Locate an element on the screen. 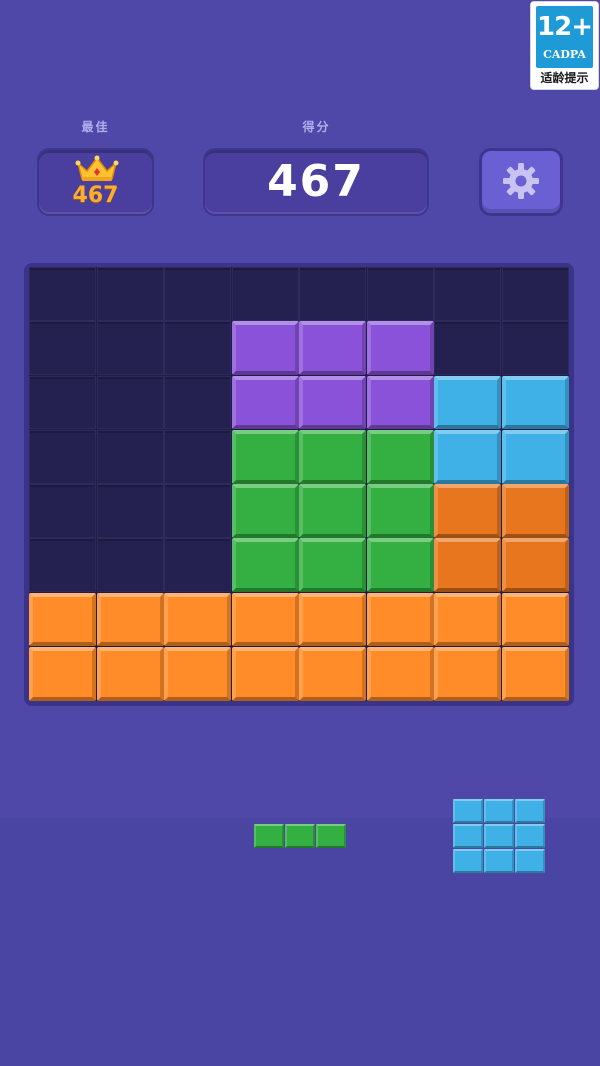  score-label: 得分 is located at coordinates (316, 127).